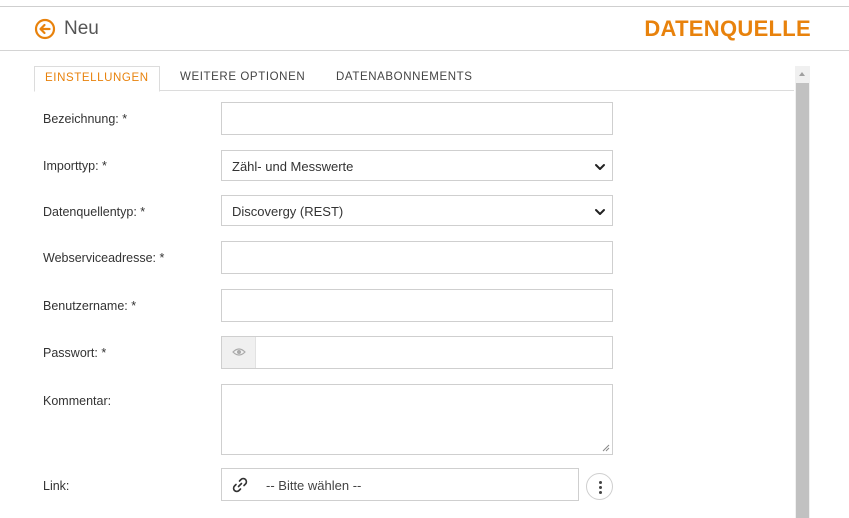  Describe the element at coordinates (424, 29) in the screenshot. I see `page-header: Neu DATENQUELLE` at that location.